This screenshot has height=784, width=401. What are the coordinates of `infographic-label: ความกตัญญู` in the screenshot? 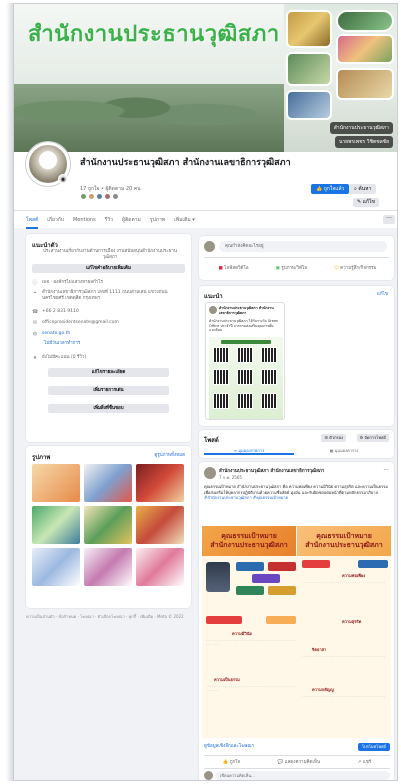 It's located at (323, 689).